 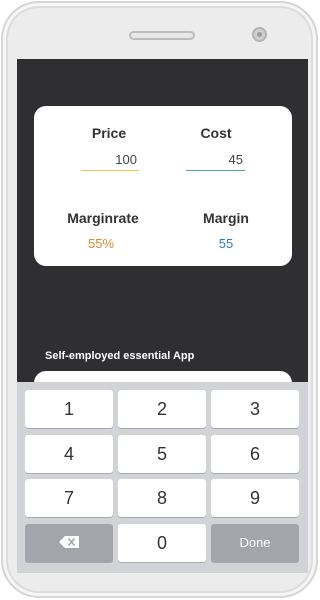 What do you see at coordinates (103, 218) in the screenshot?
I see `marginrate-label: Marginrate` at bounding box center [103, 218].